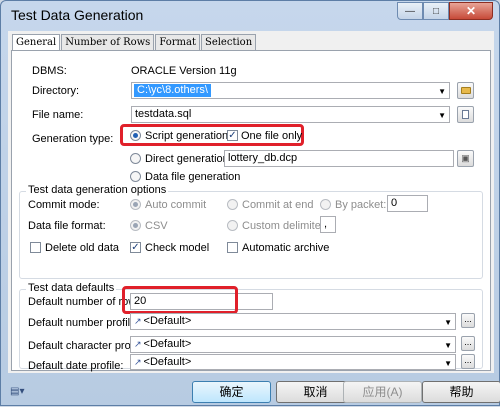  I want to click on automatic-archive-label: Automatic archive, so click(286, 248).